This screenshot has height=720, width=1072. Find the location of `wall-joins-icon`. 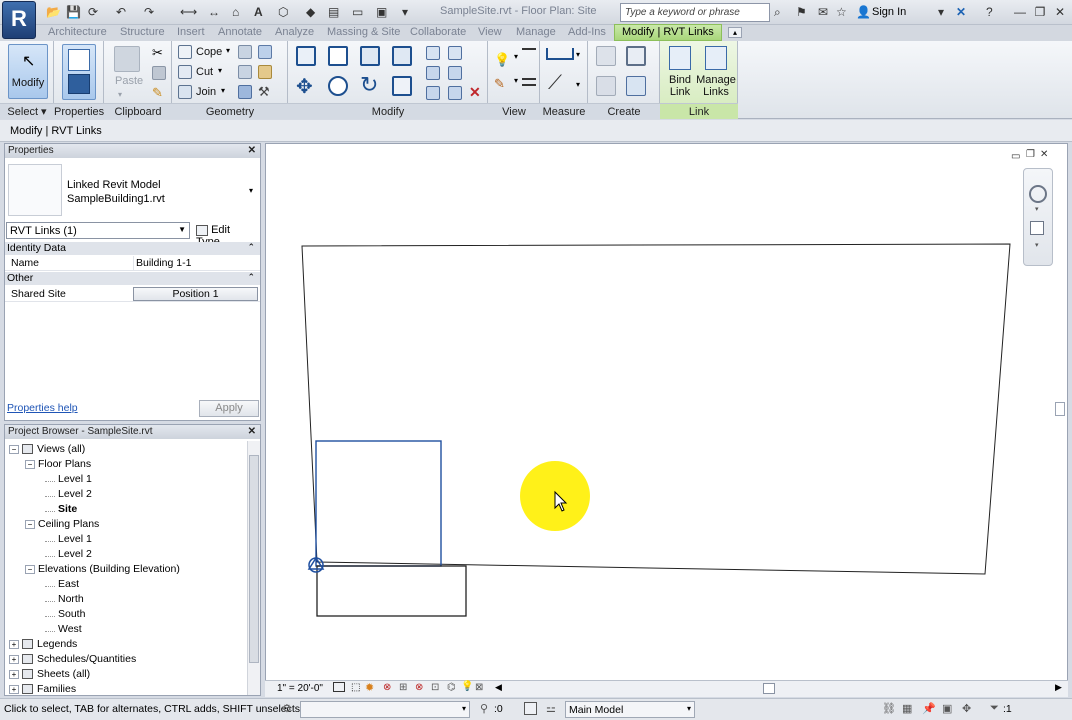

wall-joins-icon is located at coordinates (245, 52).